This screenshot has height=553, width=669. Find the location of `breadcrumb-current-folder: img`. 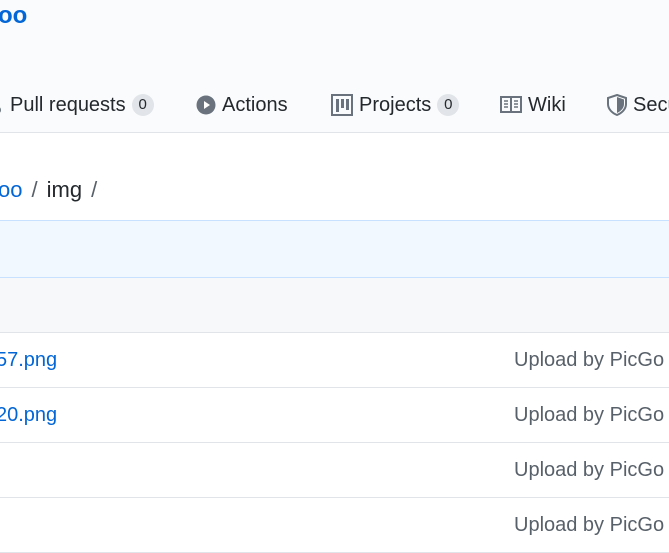

breadcrumb-current-folder: img is located at coordinates (64, 189).